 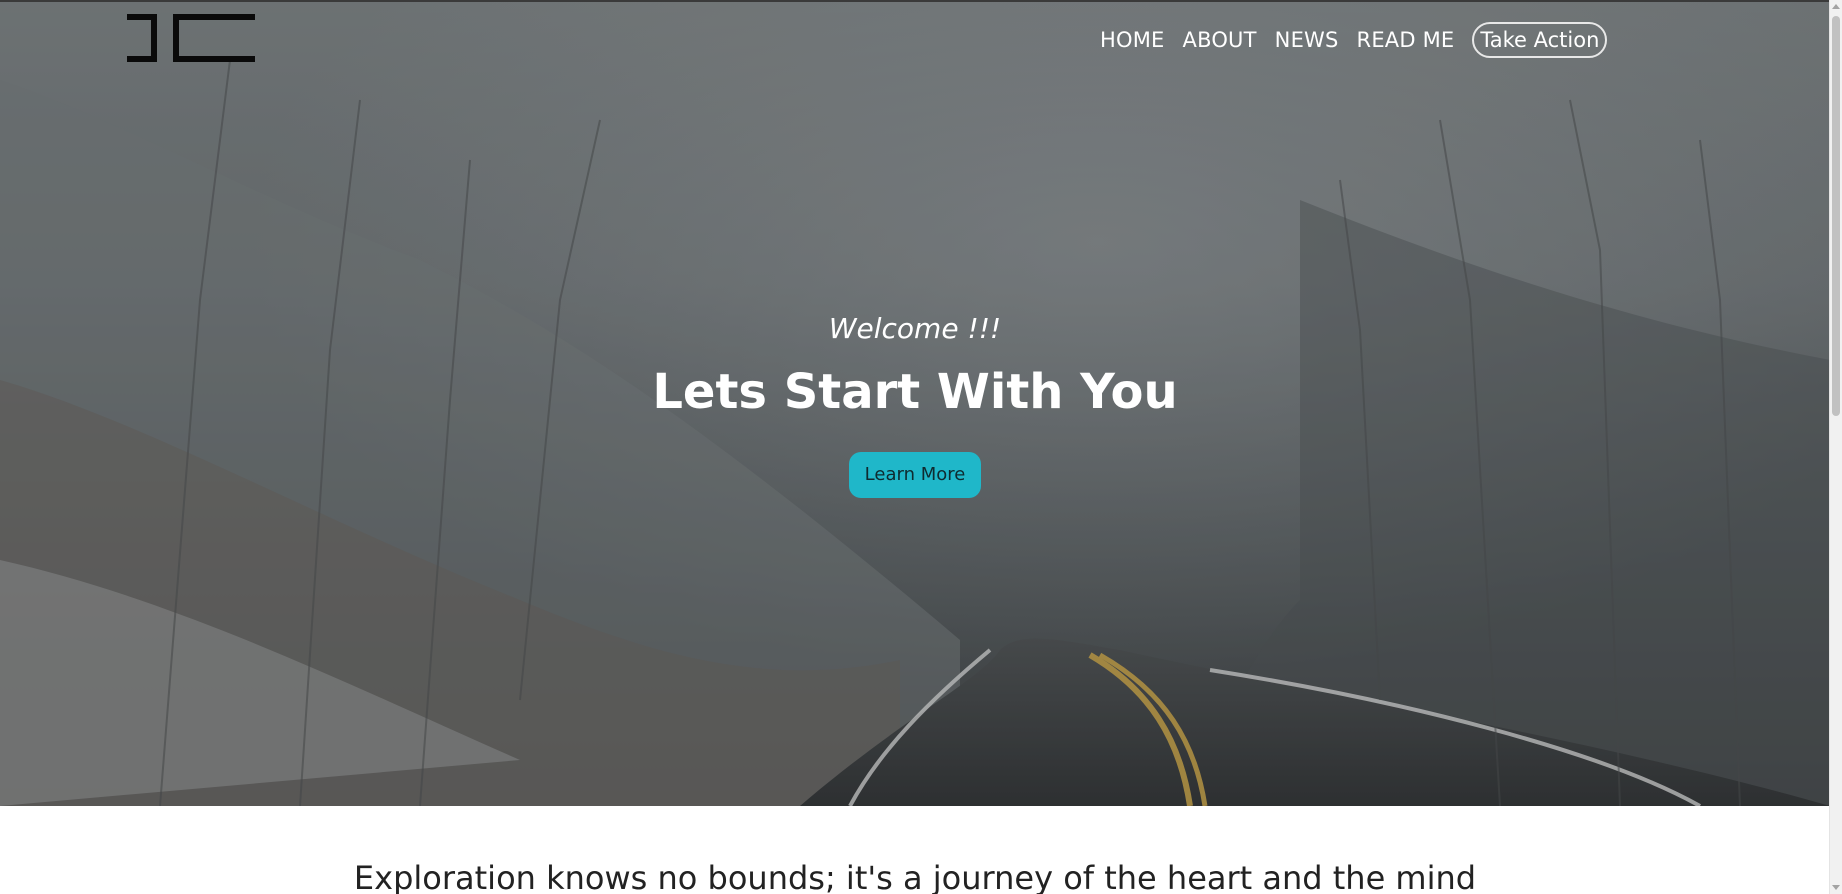 What do you see at coordinates (1540, 40) in the screenshot?
I see `take-action-button: Take Action` at bounding box center [1540, 40].